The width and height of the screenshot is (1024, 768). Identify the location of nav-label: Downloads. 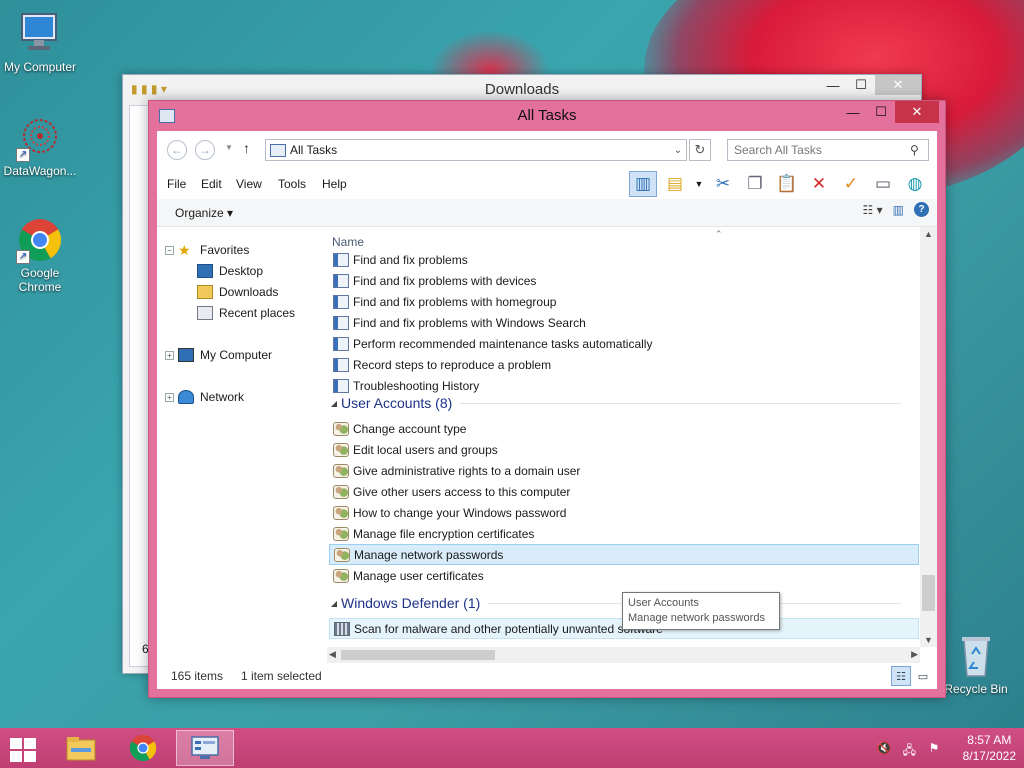
(249, 292).